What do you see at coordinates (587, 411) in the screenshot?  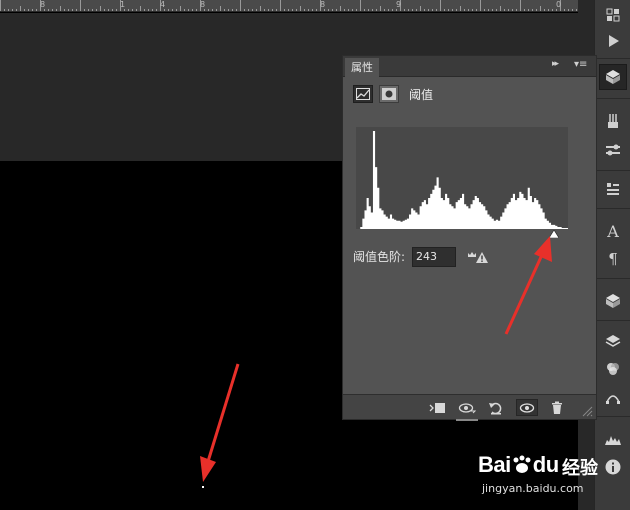 I see `resize-grip-icon` at bounding box center [587, 411].